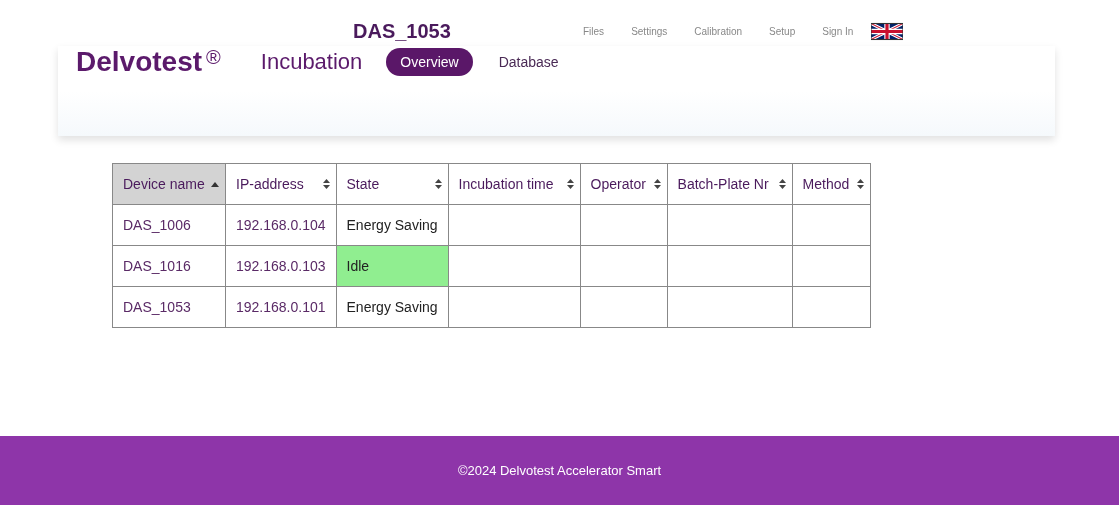 The image size is (1119, 505). Describe the element at coordinates (559, 470) in the screenshot. I see `footer-text: ©2024 Delvotest Accelerator Smart` at that location.